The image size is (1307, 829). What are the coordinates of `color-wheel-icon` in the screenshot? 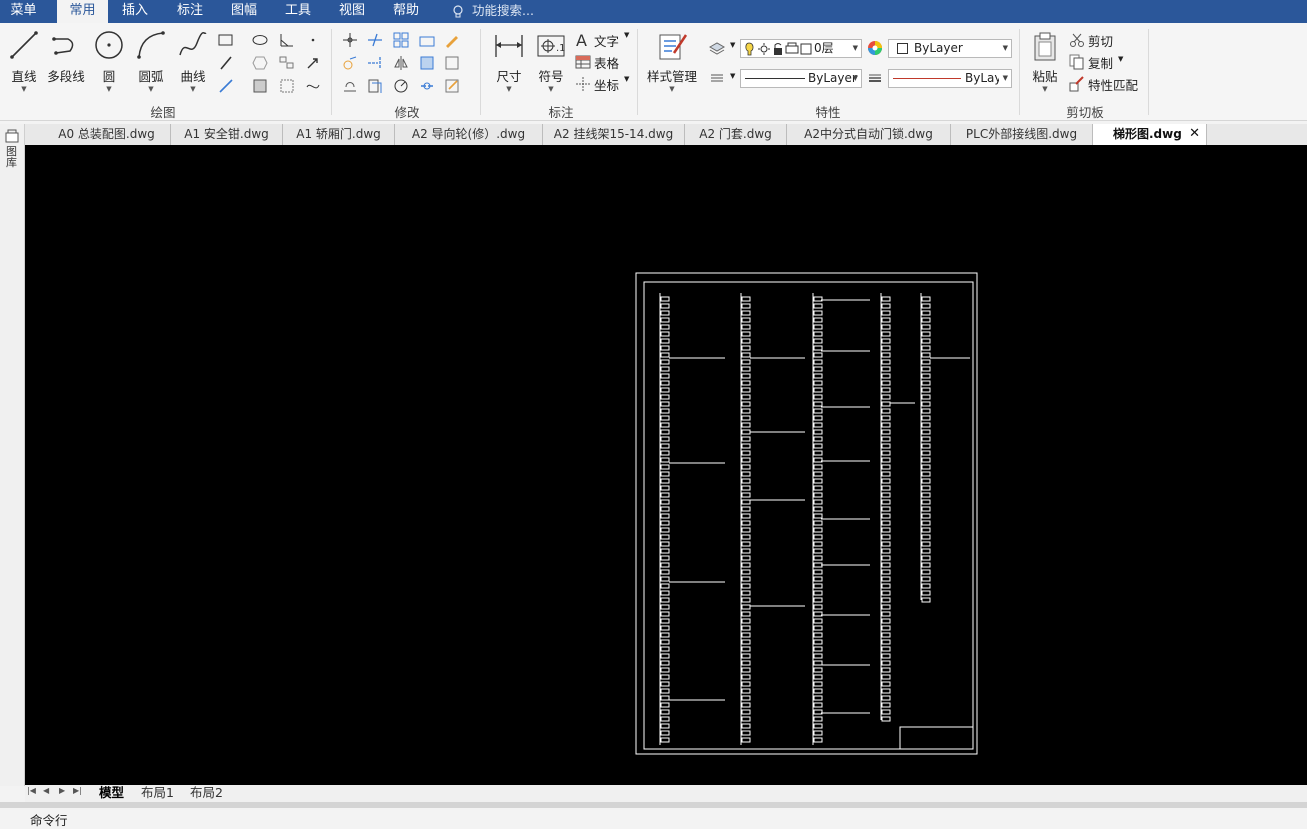 It's located at (875, 48).